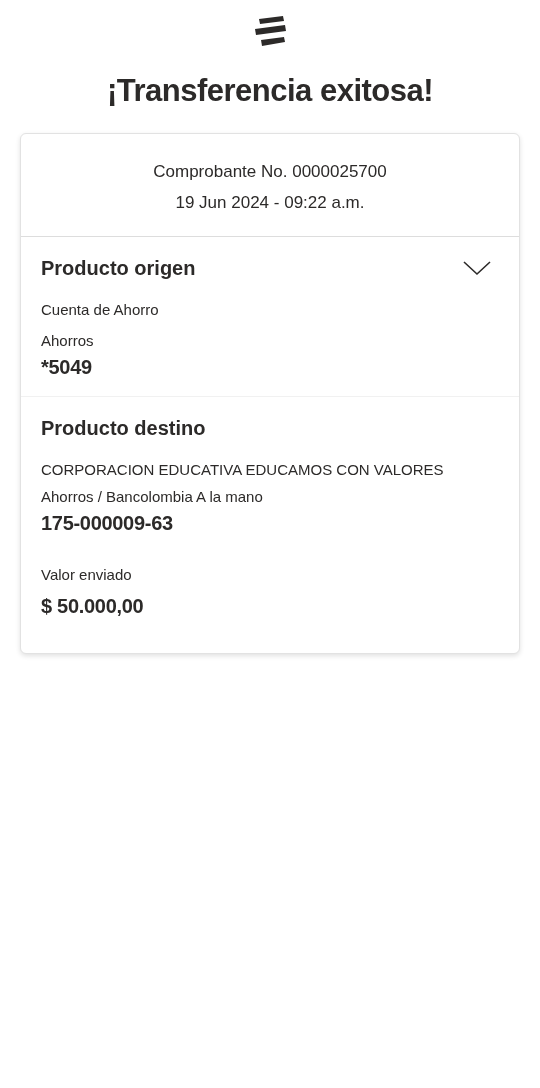  What do you see at coordinates (270, 91) in the screenshot?
I see `page-title: ¡Transferencia exitosa!` at bounding box center [270, 91].